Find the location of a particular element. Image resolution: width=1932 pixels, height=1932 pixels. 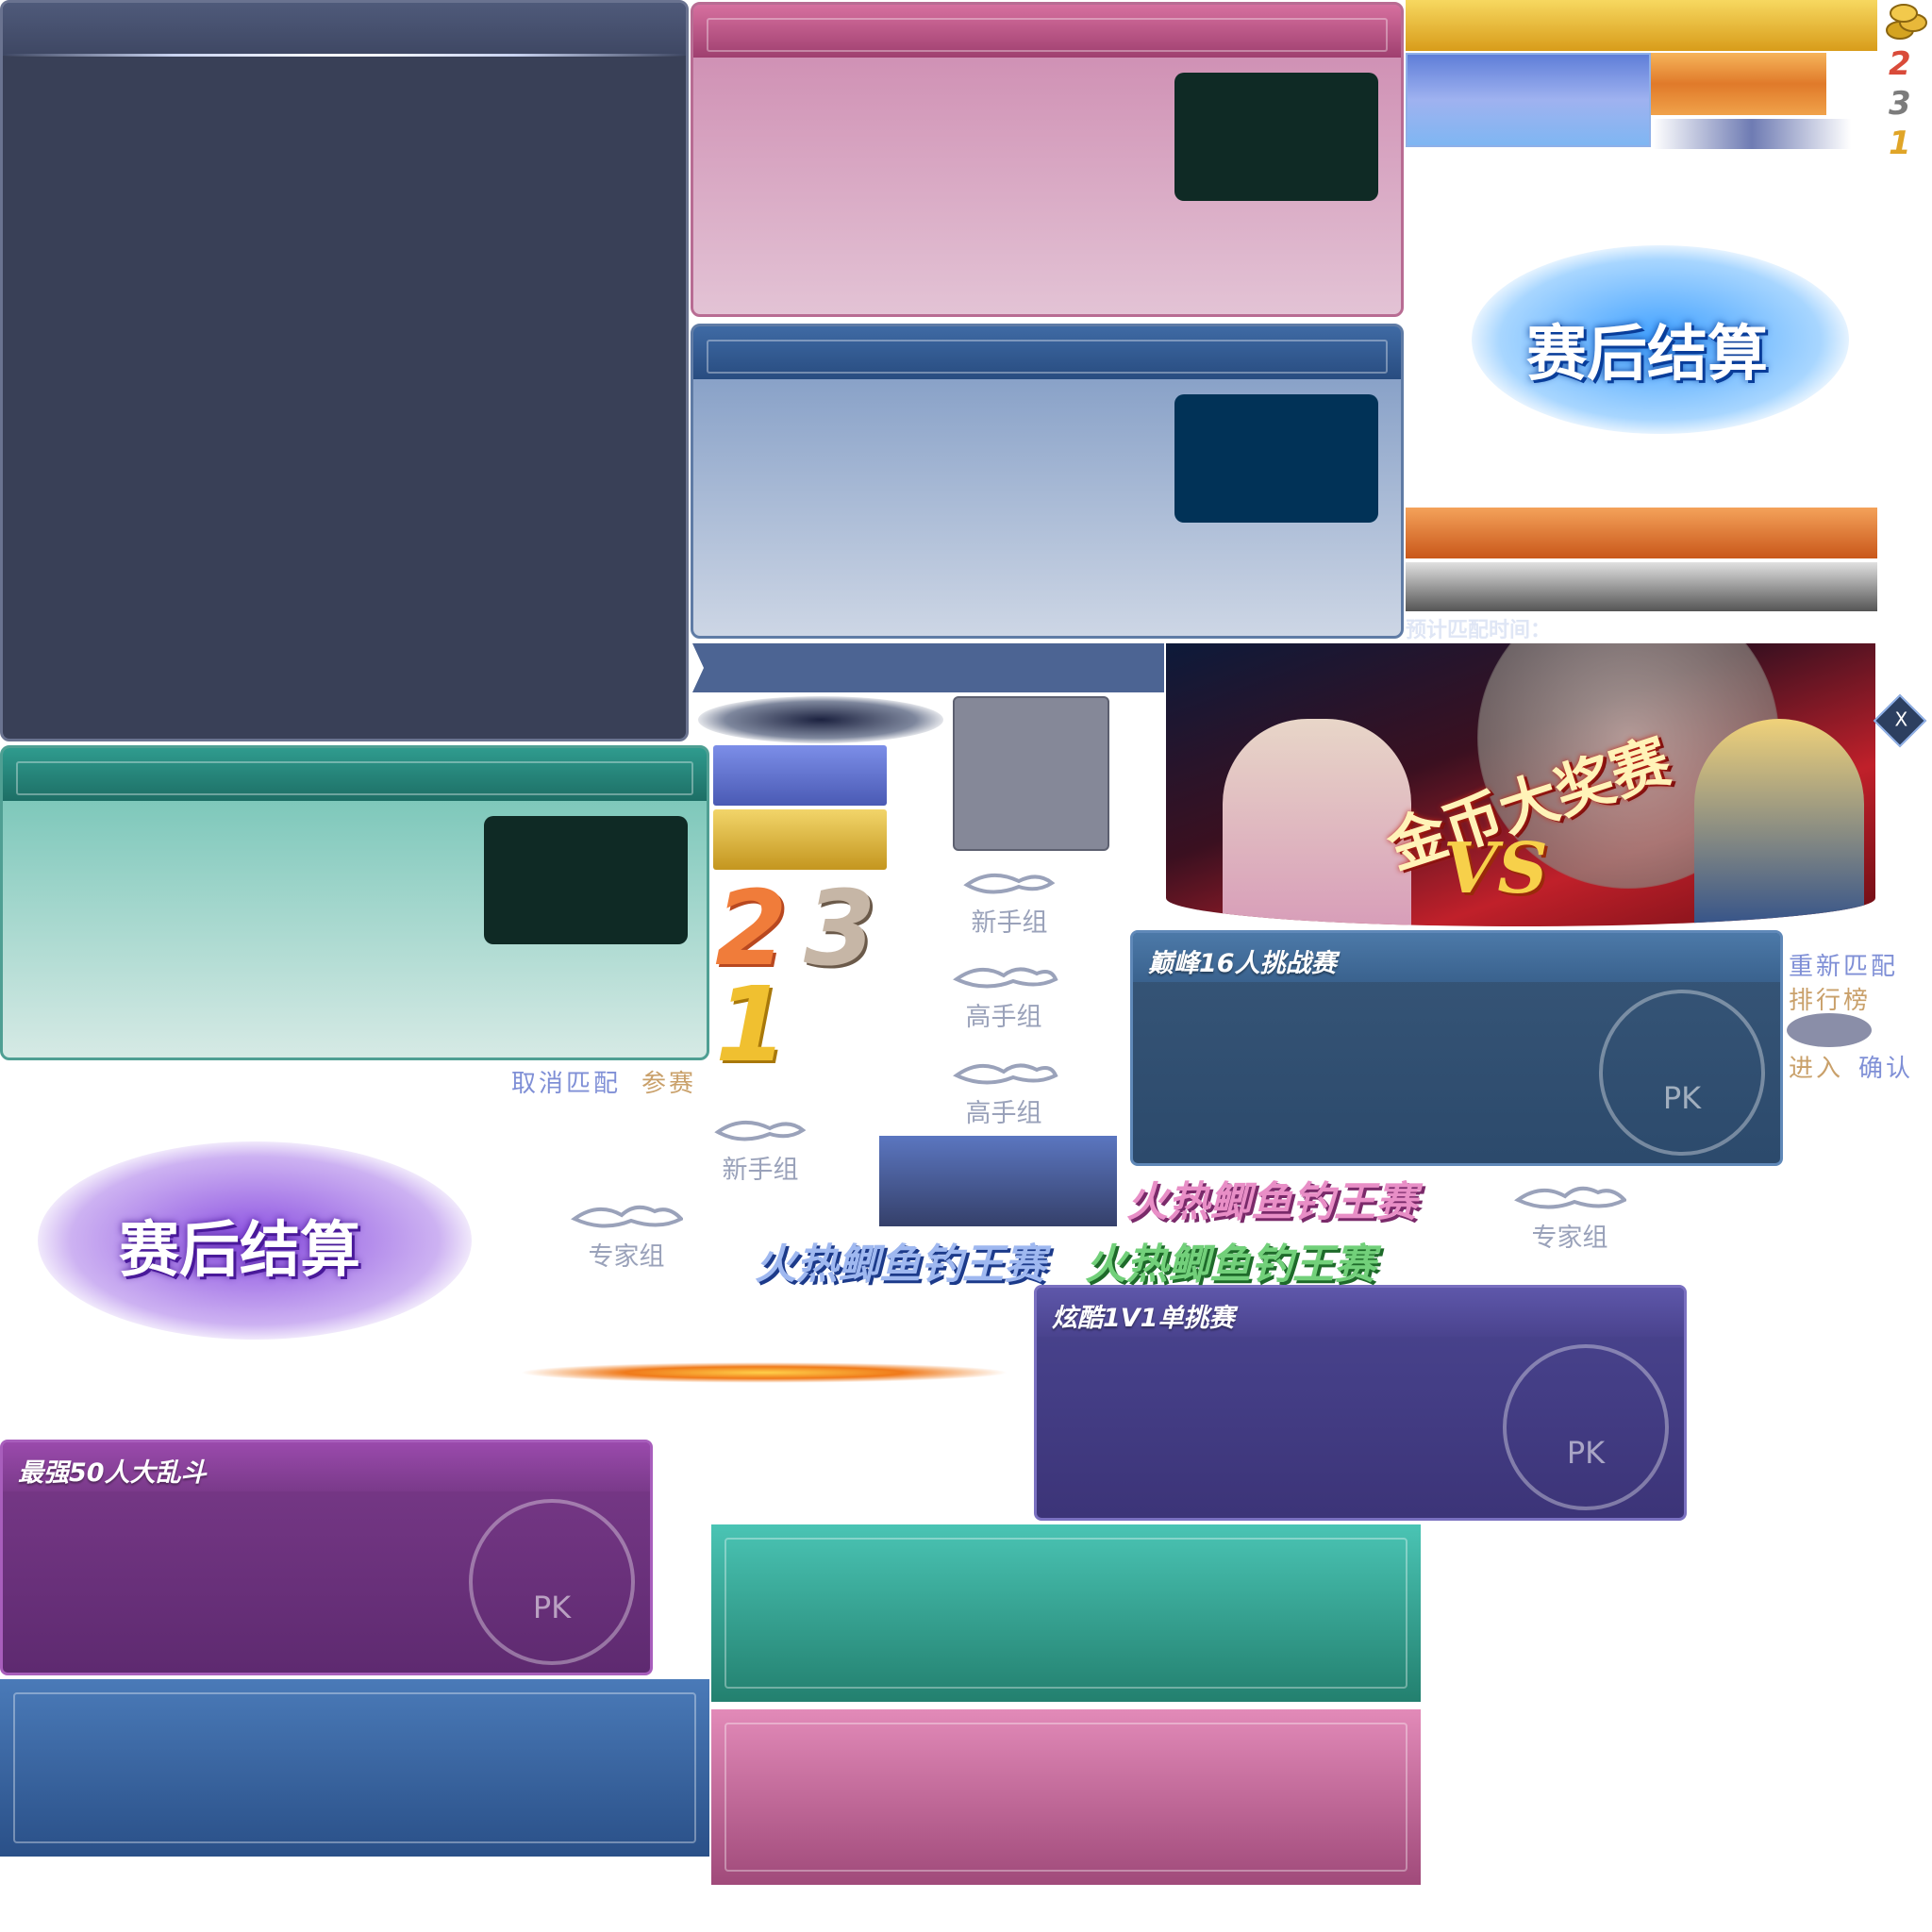

leaderboard-button: 排行榜 is located at coordinates (1830, 998).